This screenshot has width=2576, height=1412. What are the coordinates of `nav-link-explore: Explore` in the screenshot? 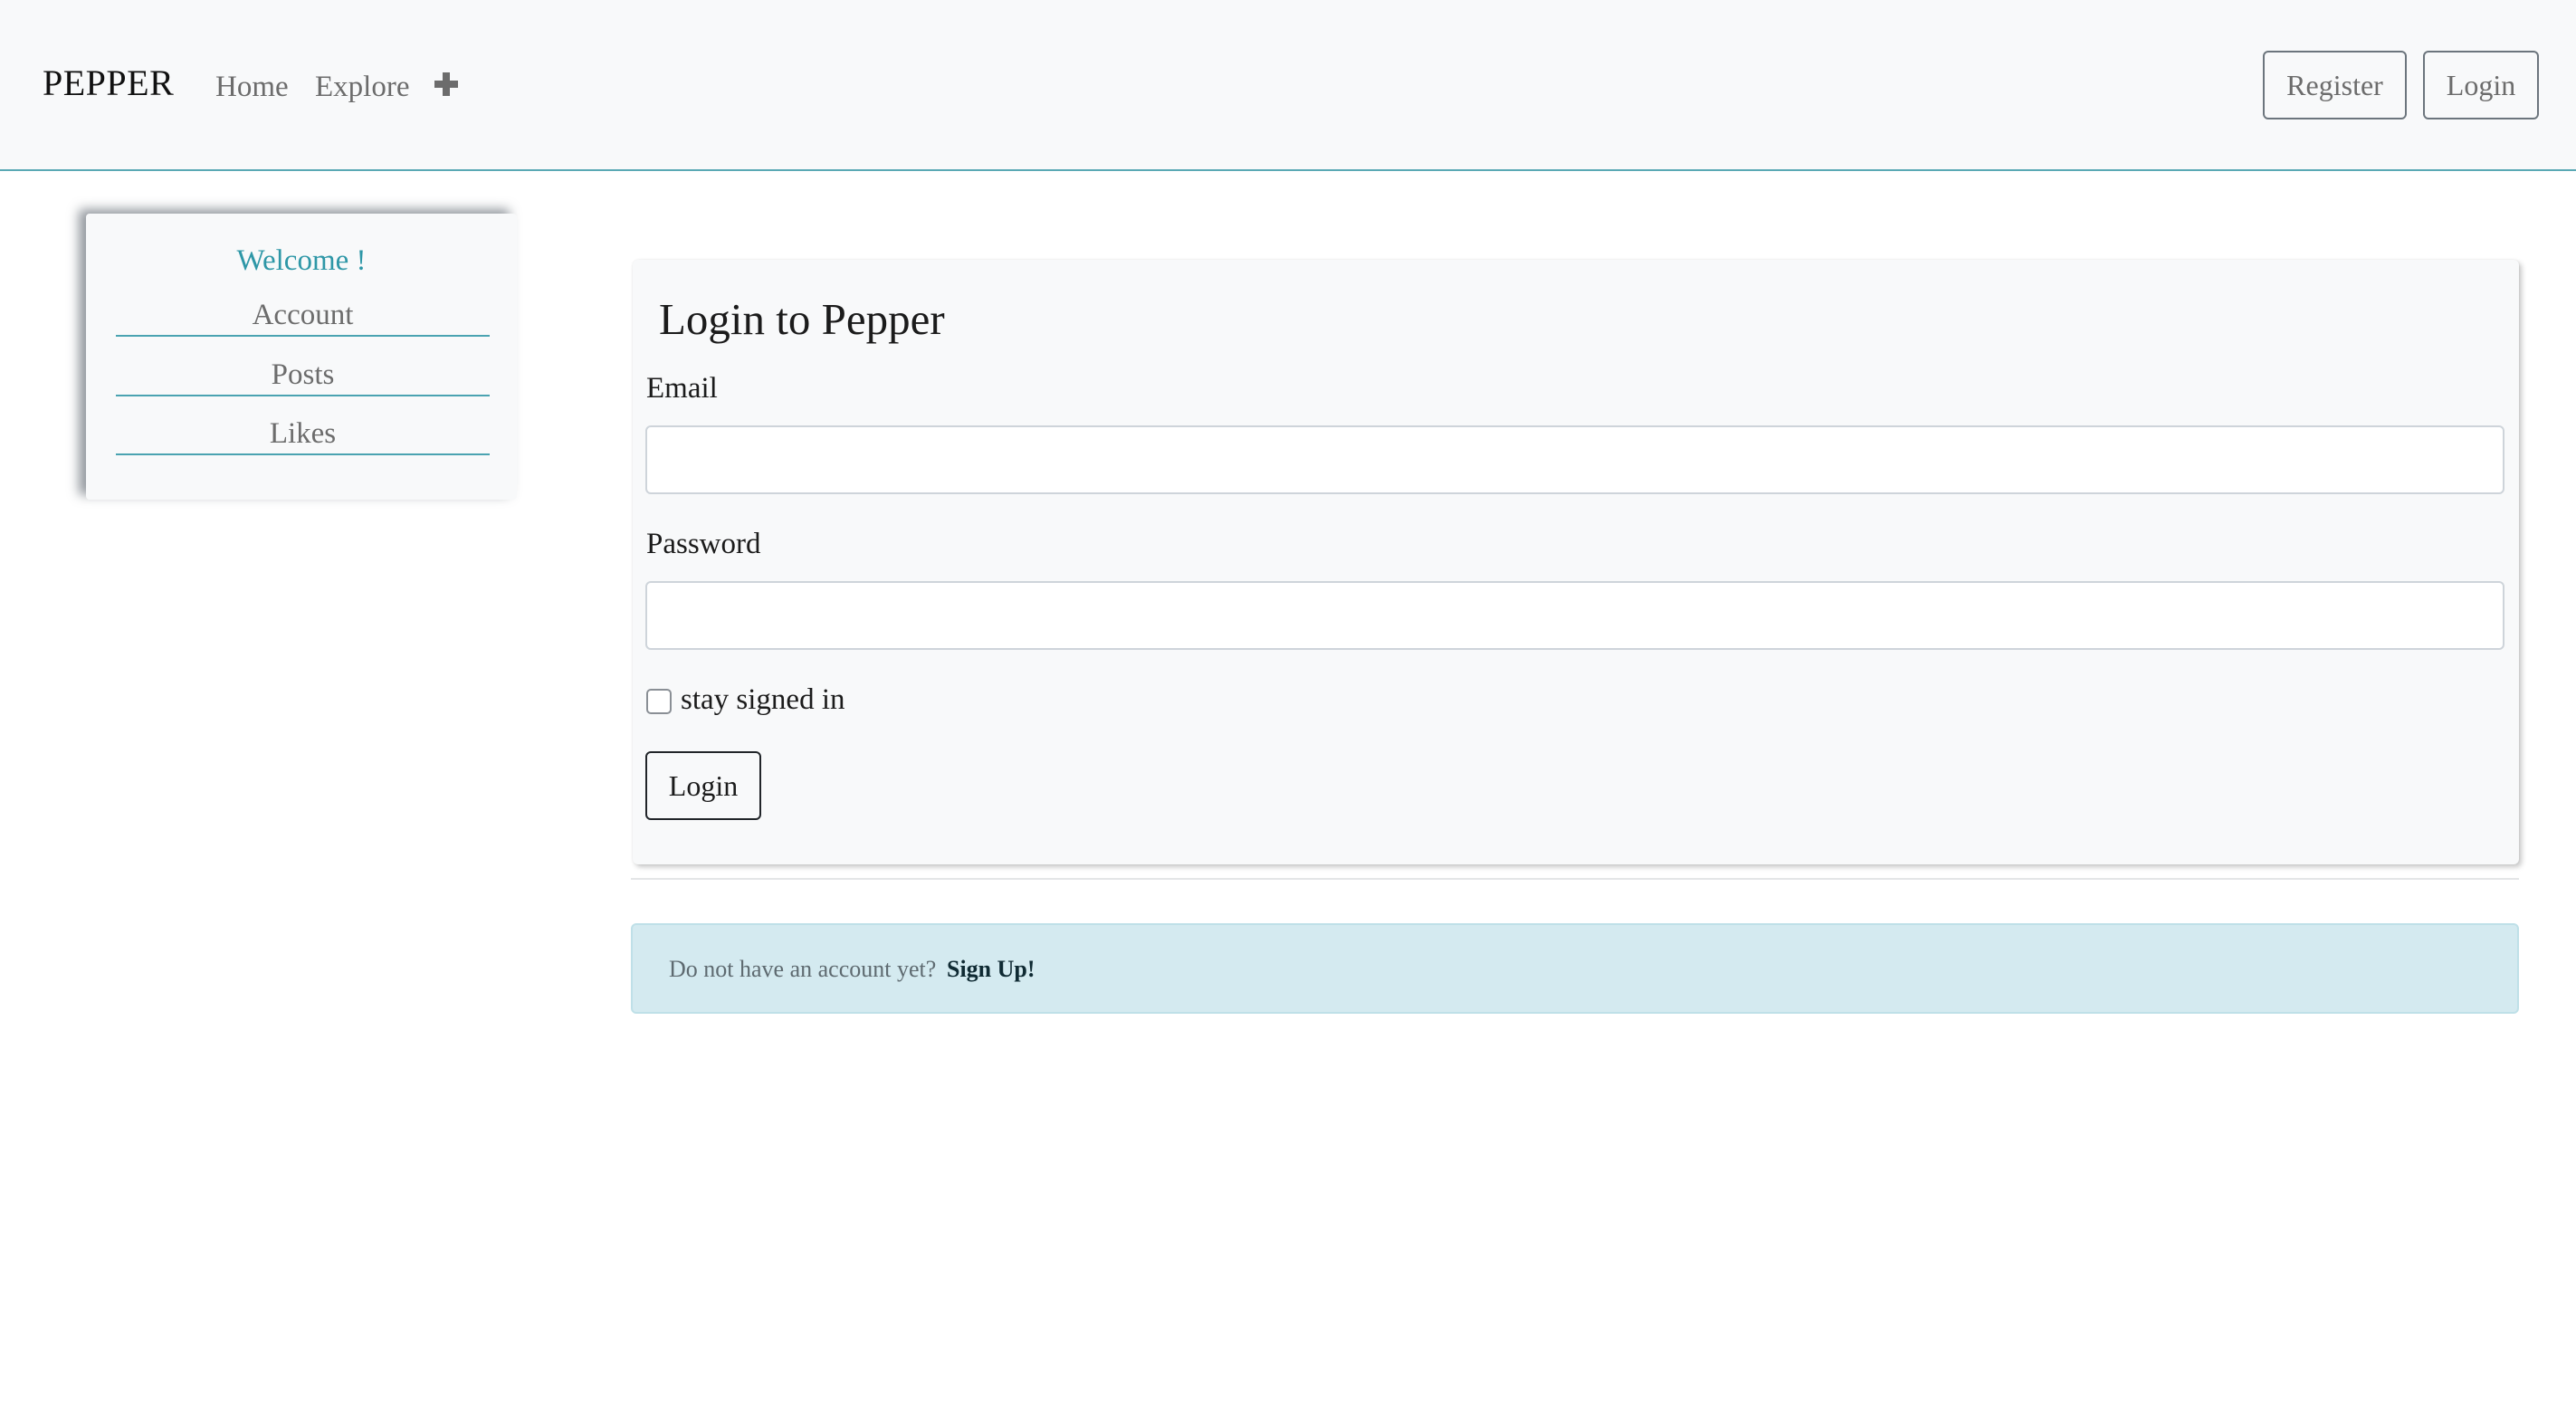 It's located at (362, 87).